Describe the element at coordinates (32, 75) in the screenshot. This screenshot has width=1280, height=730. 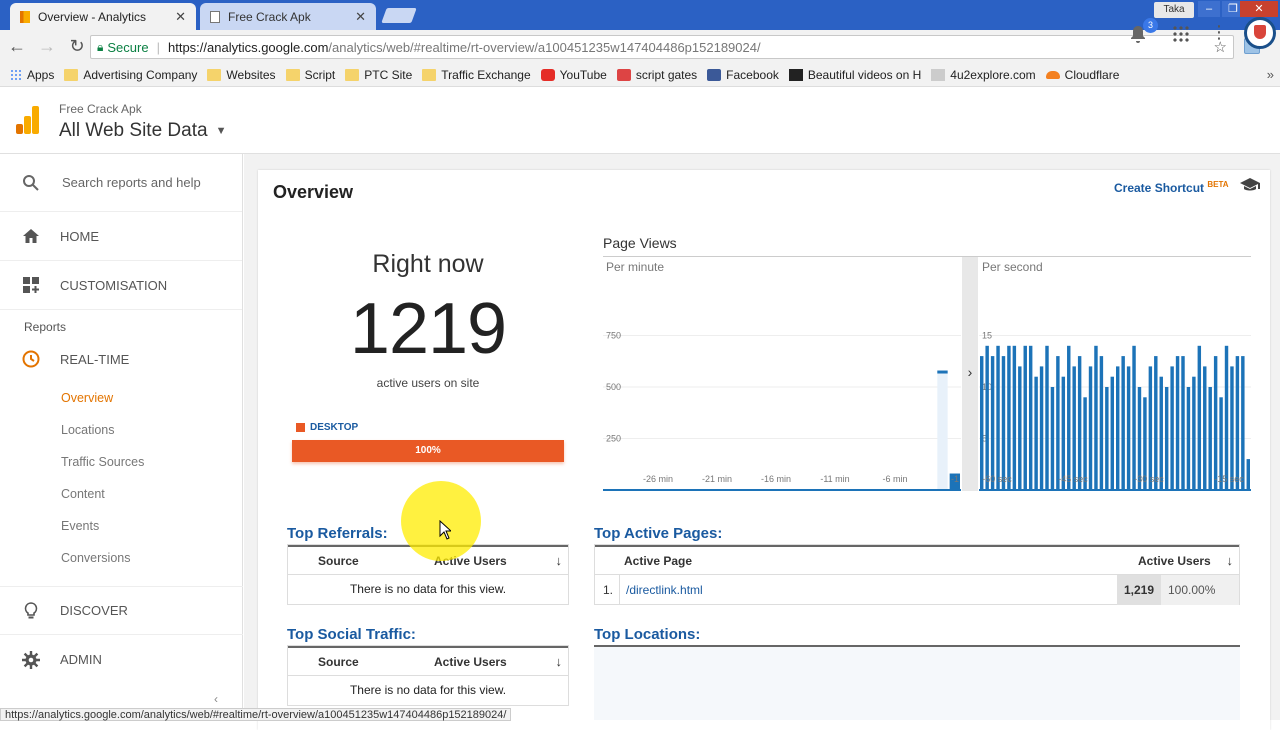
I see `bookmark-apps: Apps` at that location.